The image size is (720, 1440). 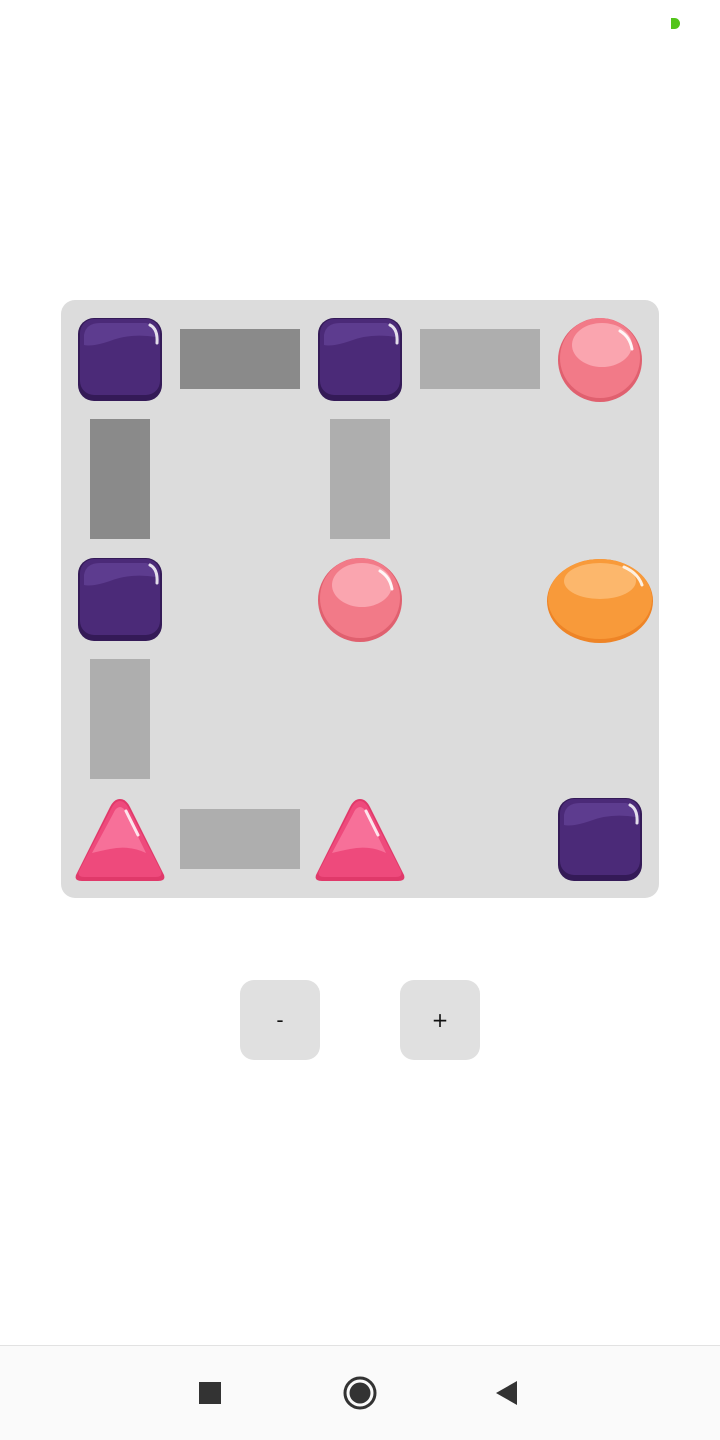 I want to click on zoom-out-button: -, so click(x=280, y=1020).